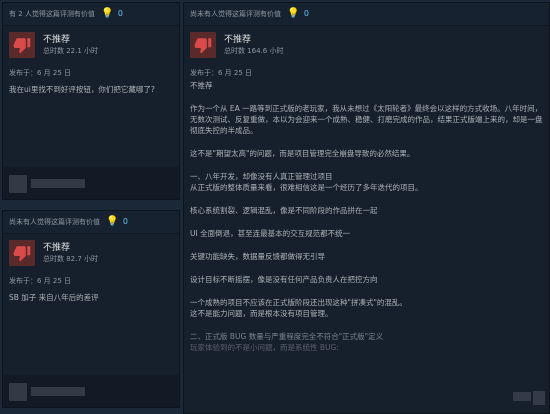  What do you see at coordinates (284, 279) in the screenshot?
I see `review-paragraph: 设计目标不断摇摆，像是没有任何产品负责人在把控方向` at bounding box center [284, 279].